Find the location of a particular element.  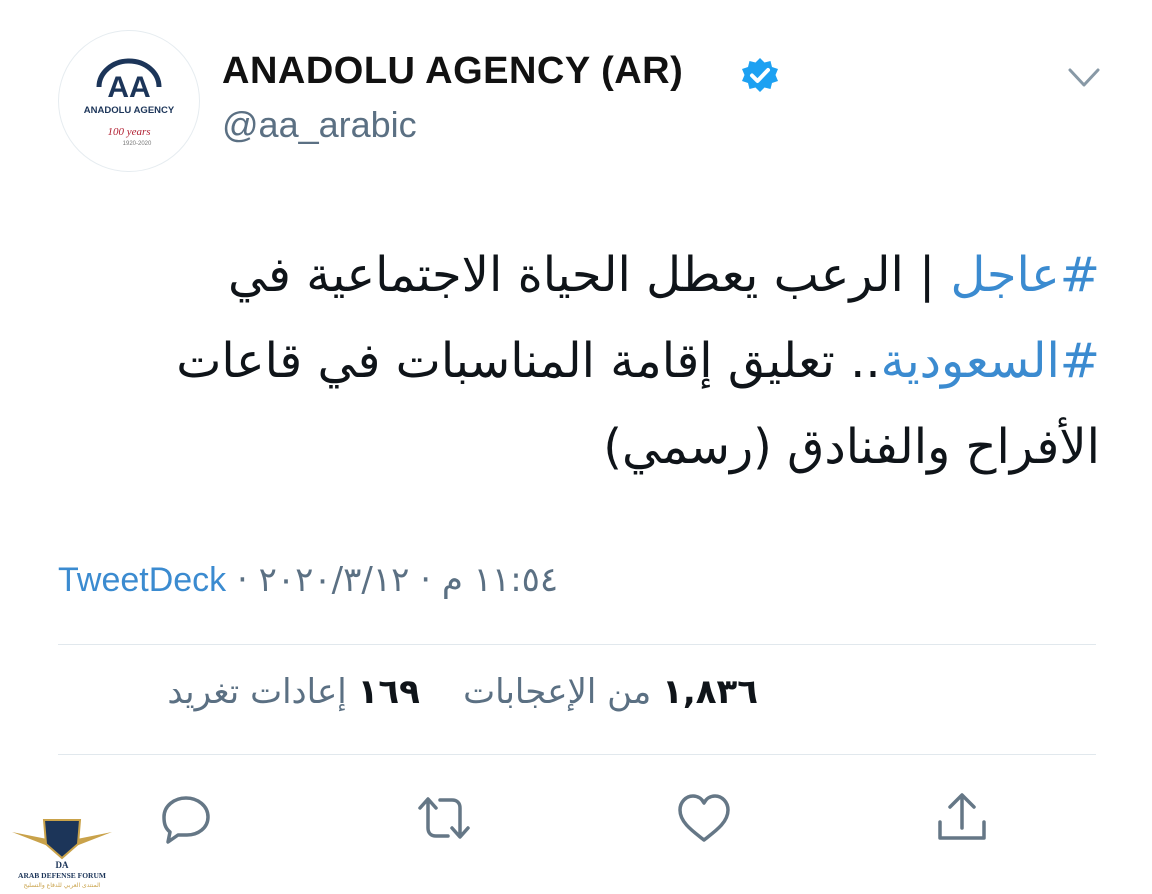

avatar: AA ANADOLU AGENCY 100 years 1920-2020 is located at coordinates (129, 101).